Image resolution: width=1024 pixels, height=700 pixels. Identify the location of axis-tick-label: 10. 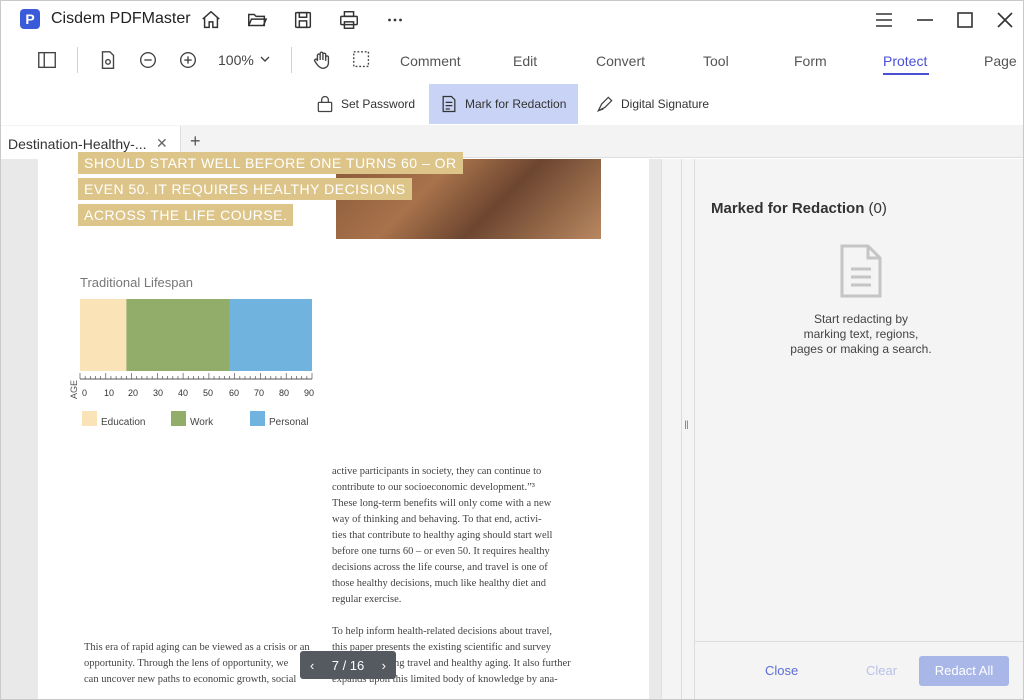
(109, 393).